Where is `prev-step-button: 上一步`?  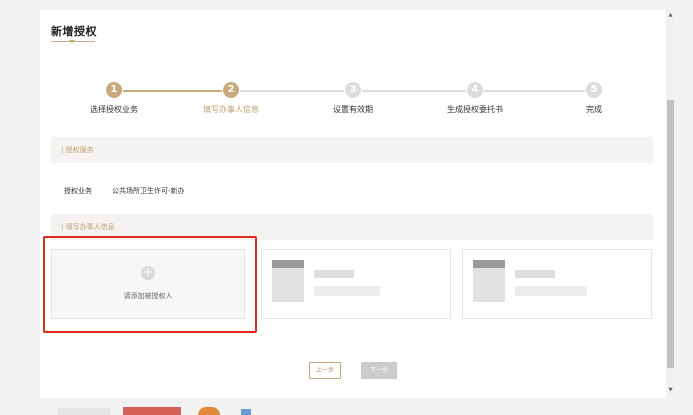 prev-step-button: 上一步 is located at coordinates (325, 370).